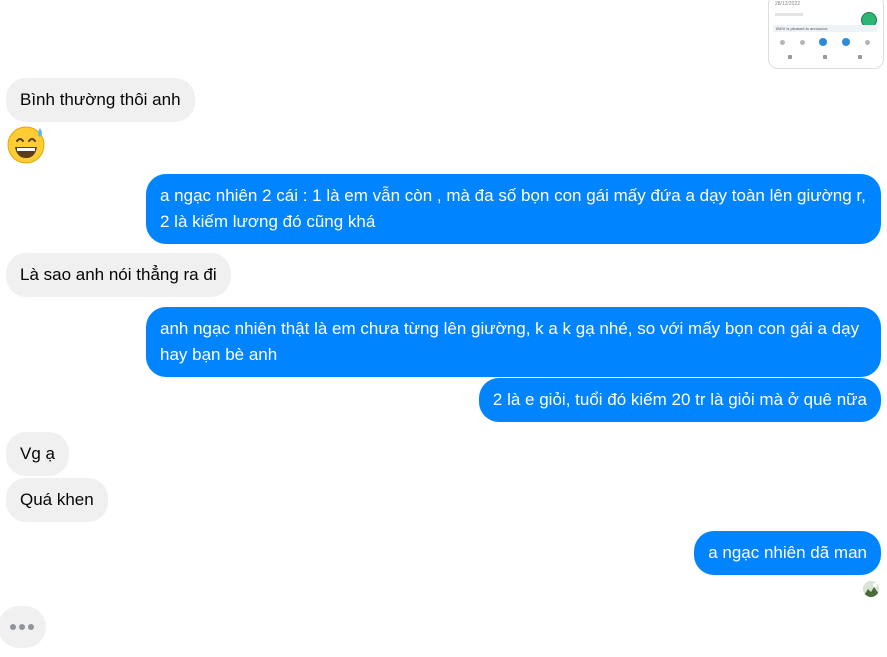  What do you see at coordinates (118, 275) in the screenshot?
I see `incoming-message: Là sao anh nói thẳng ra đi` at bounding box center [118, 275].